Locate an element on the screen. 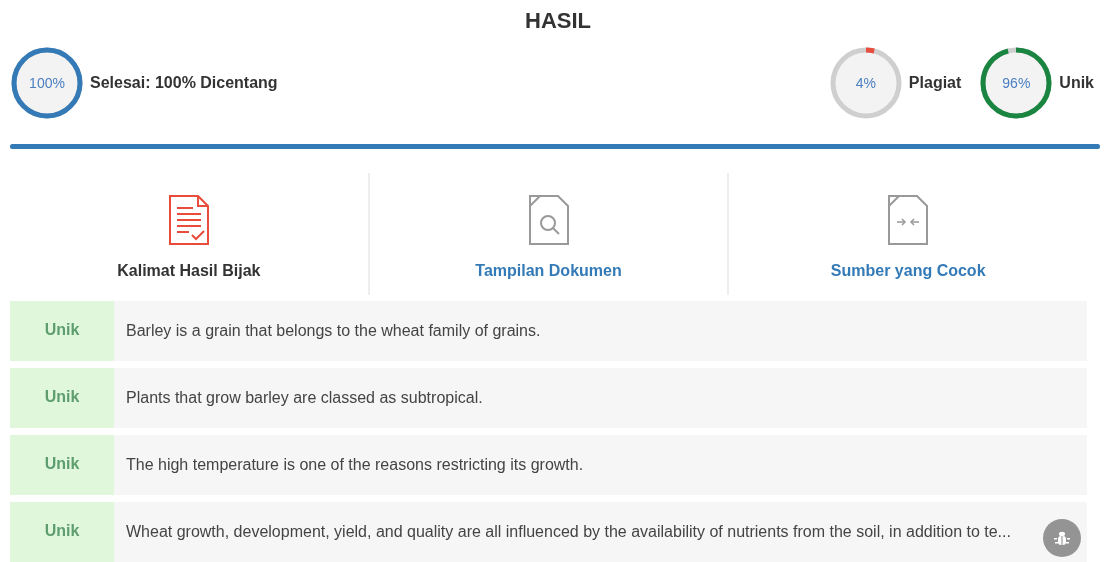  sentence-cell: The high temperature is one of the reasons restricting its growth. is located at coordinates (600, 465).